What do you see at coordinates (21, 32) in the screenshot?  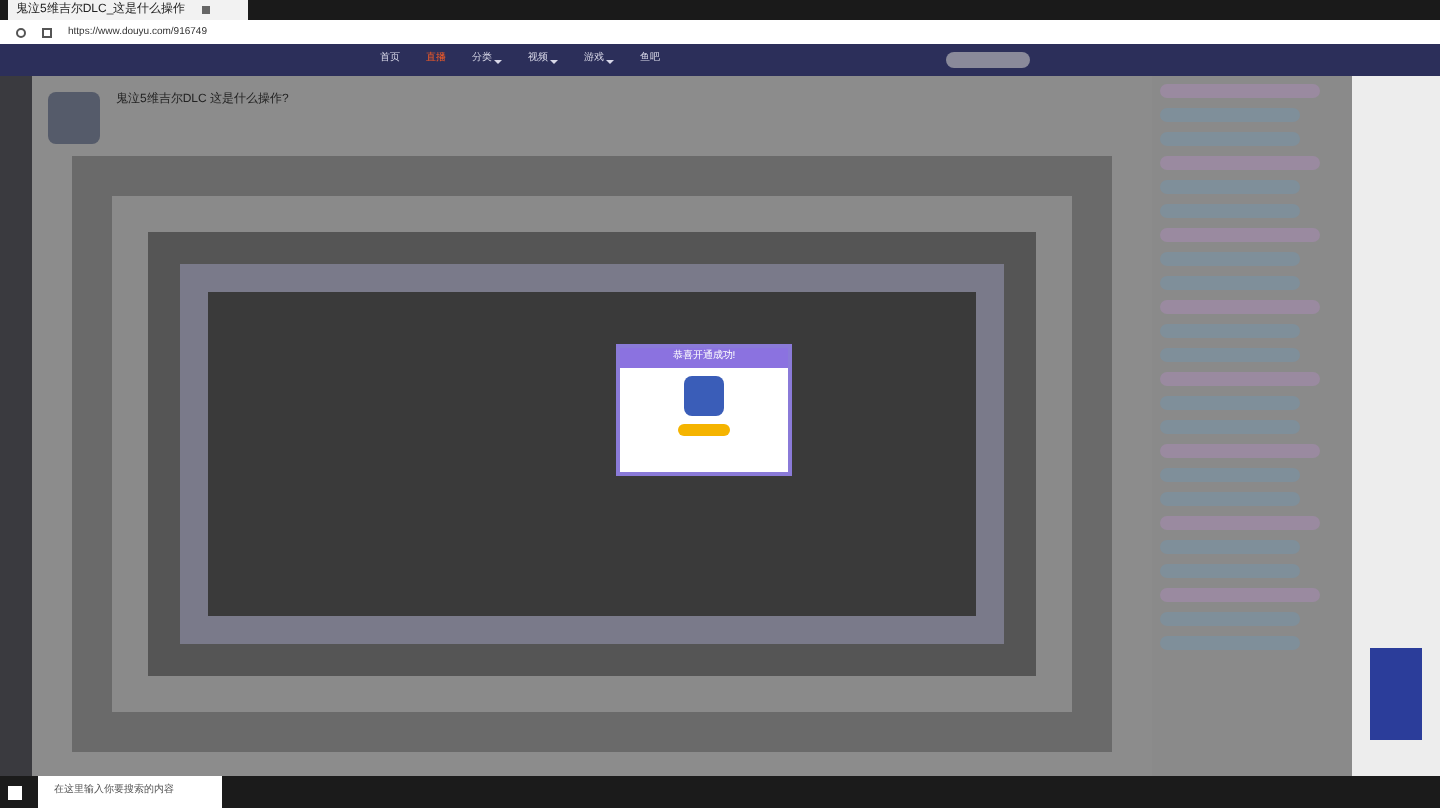 I see `refresh-icon` at bounding box center [21, 32].